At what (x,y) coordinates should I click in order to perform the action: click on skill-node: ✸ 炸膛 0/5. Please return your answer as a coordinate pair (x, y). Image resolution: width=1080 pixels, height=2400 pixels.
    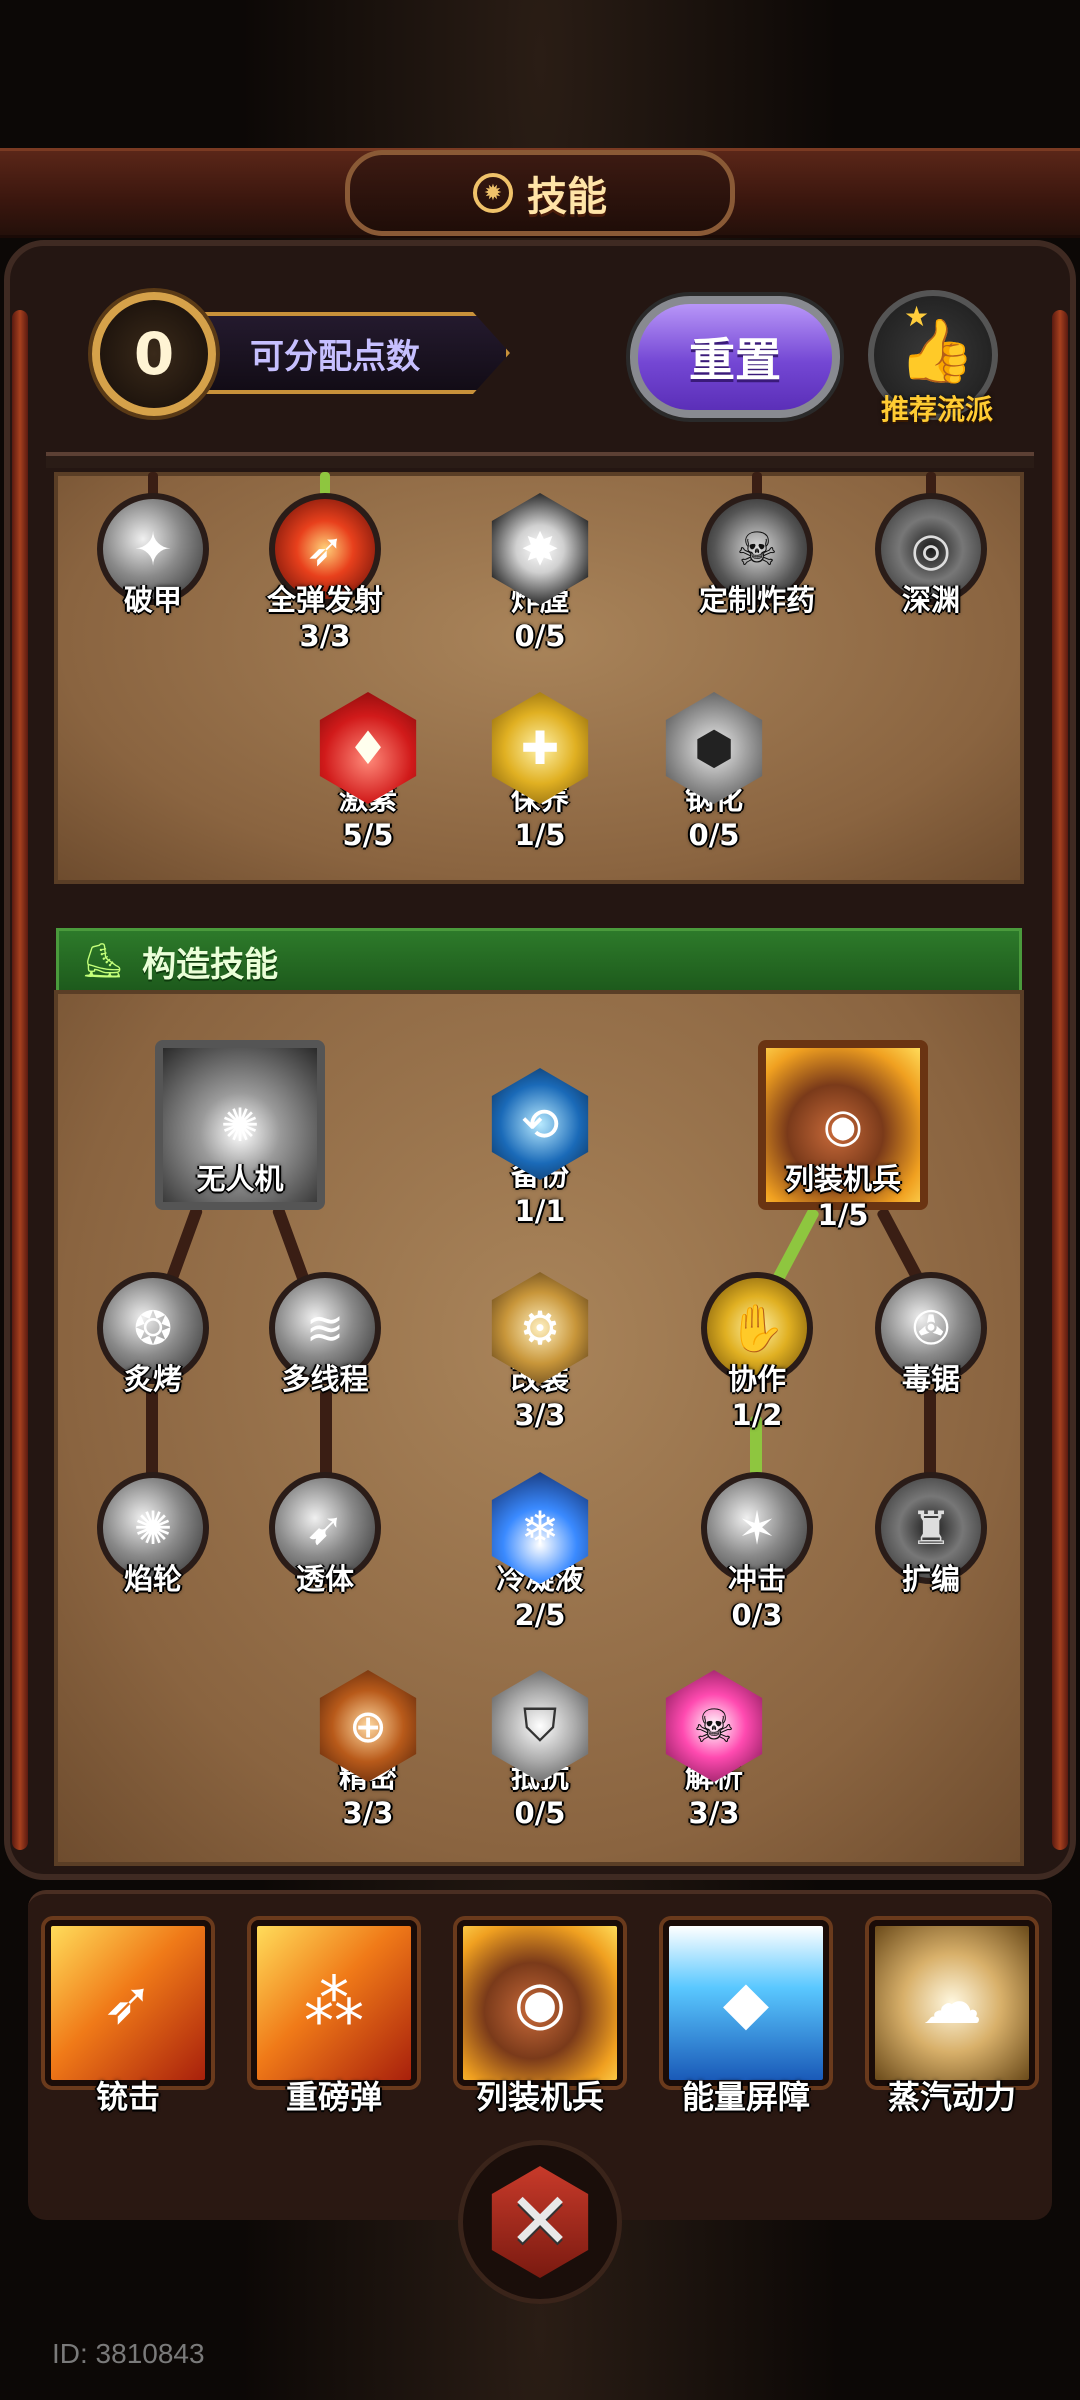
    Looking at the image, I should click on (540, 573).